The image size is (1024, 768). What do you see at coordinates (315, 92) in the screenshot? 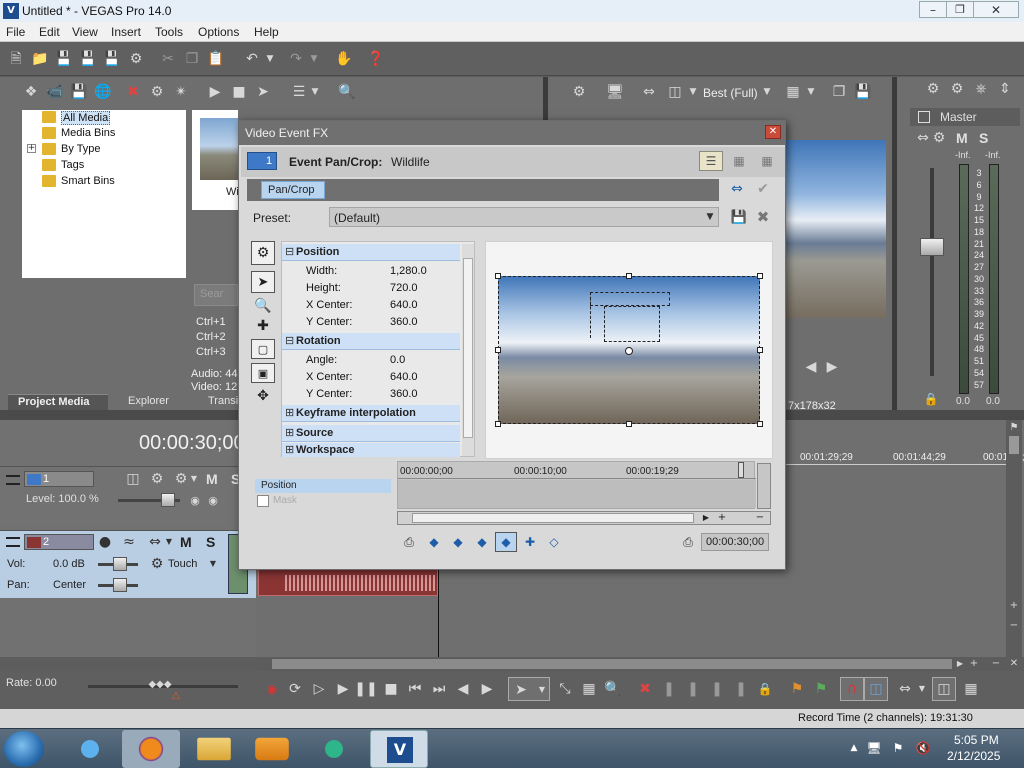
I see `views-dropdown-icon: ▼` at bounding box center [315, 92].